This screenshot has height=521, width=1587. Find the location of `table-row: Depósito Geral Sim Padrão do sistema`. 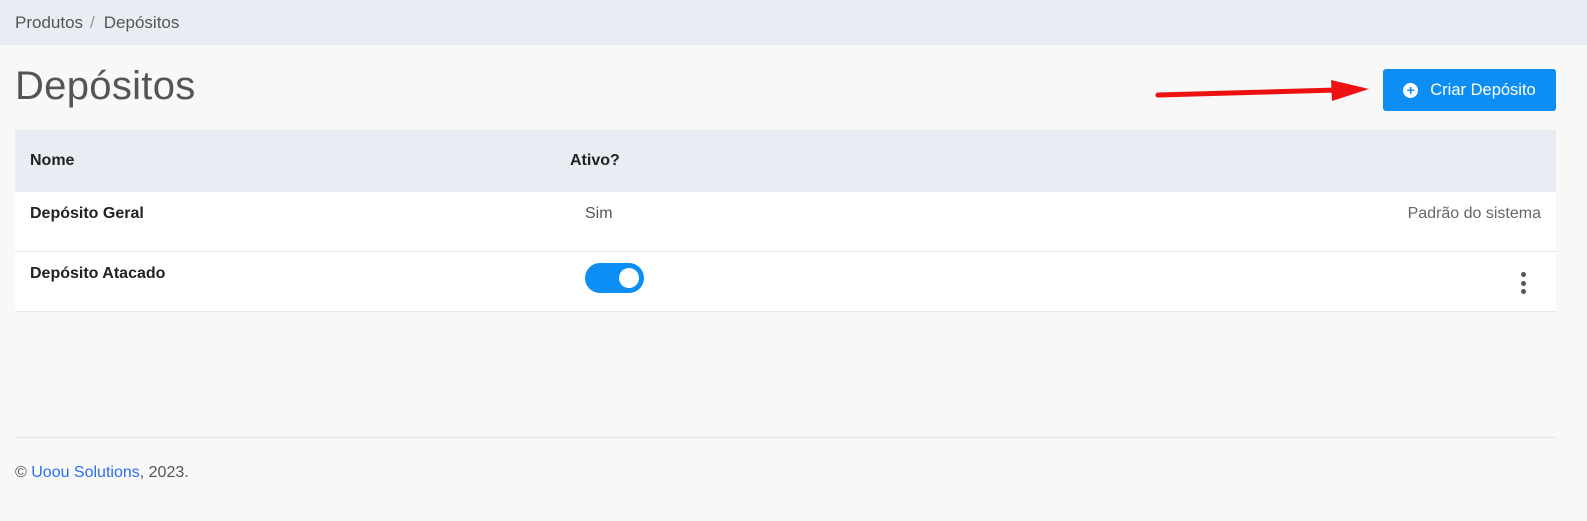

table-row: Depósito Geral Sim Padrão do sistema is located at coordinates (785, 222).